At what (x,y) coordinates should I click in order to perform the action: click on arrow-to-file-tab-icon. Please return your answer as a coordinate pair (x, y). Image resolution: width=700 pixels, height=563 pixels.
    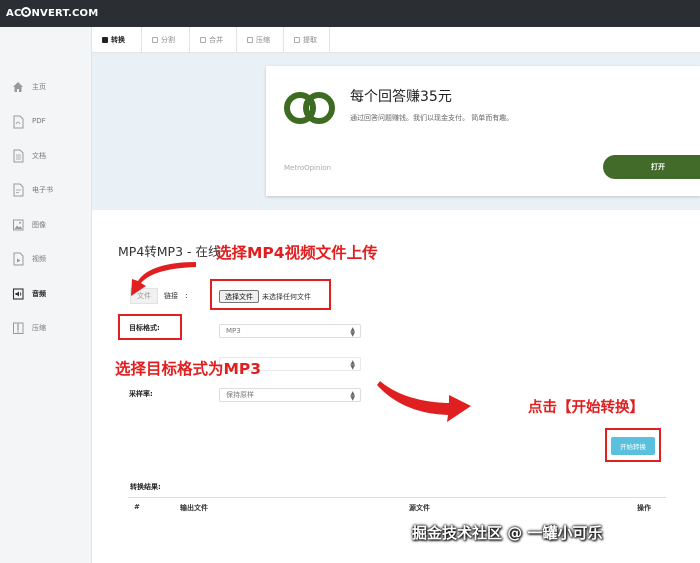
    Looking at the image, I should click on (163, 279).